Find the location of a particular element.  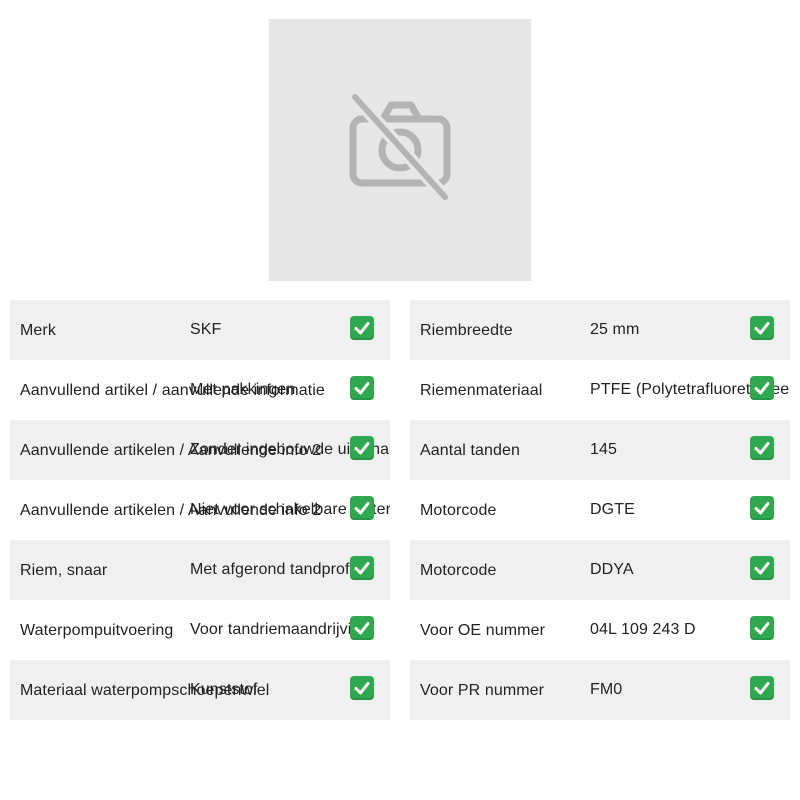

spec-label: Riemenmateriaal is located at coordinates (481, 390).